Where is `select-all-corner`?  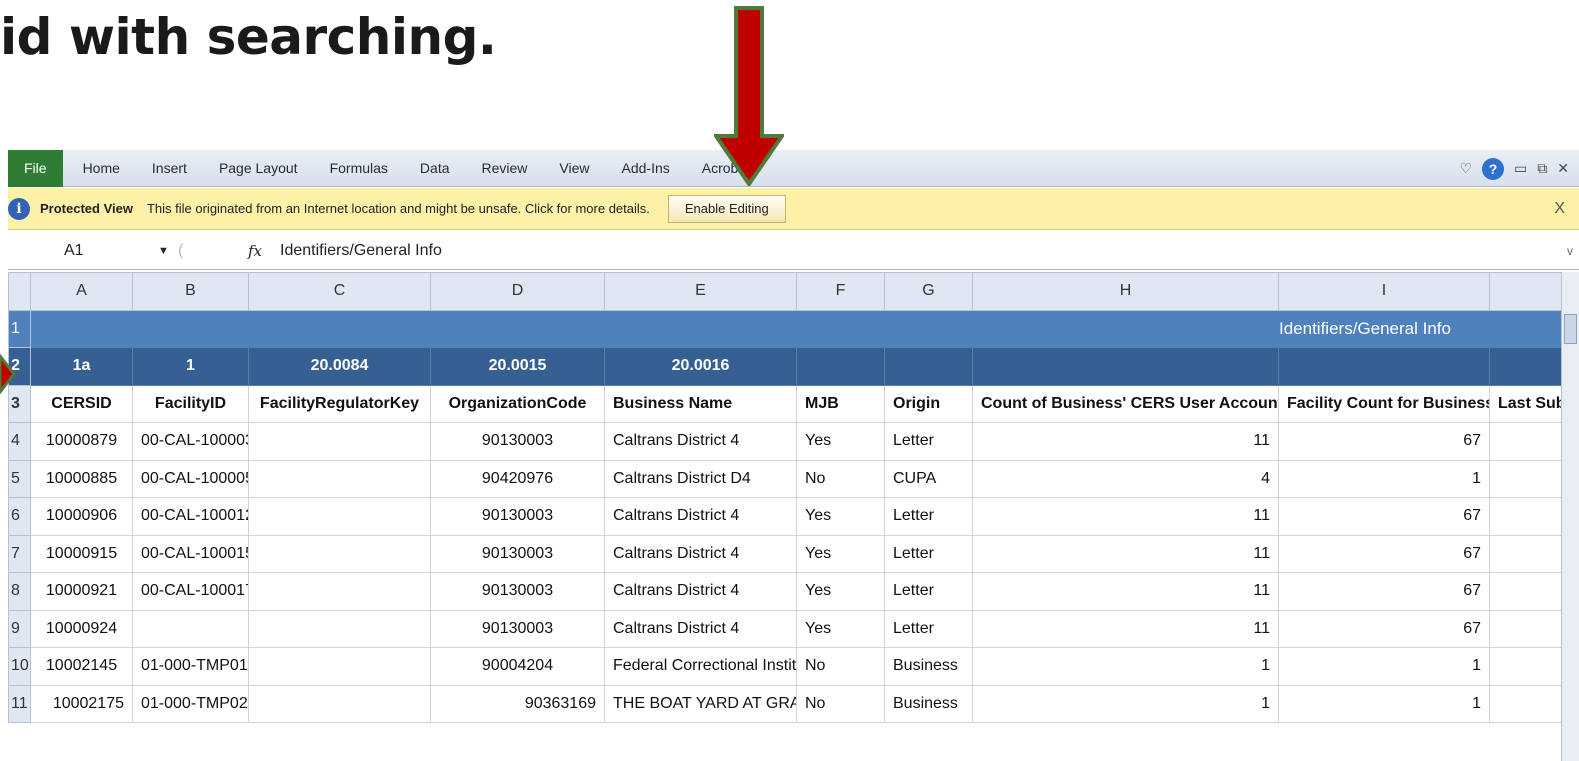 select-all-corner is located at coordinates (19, 291).